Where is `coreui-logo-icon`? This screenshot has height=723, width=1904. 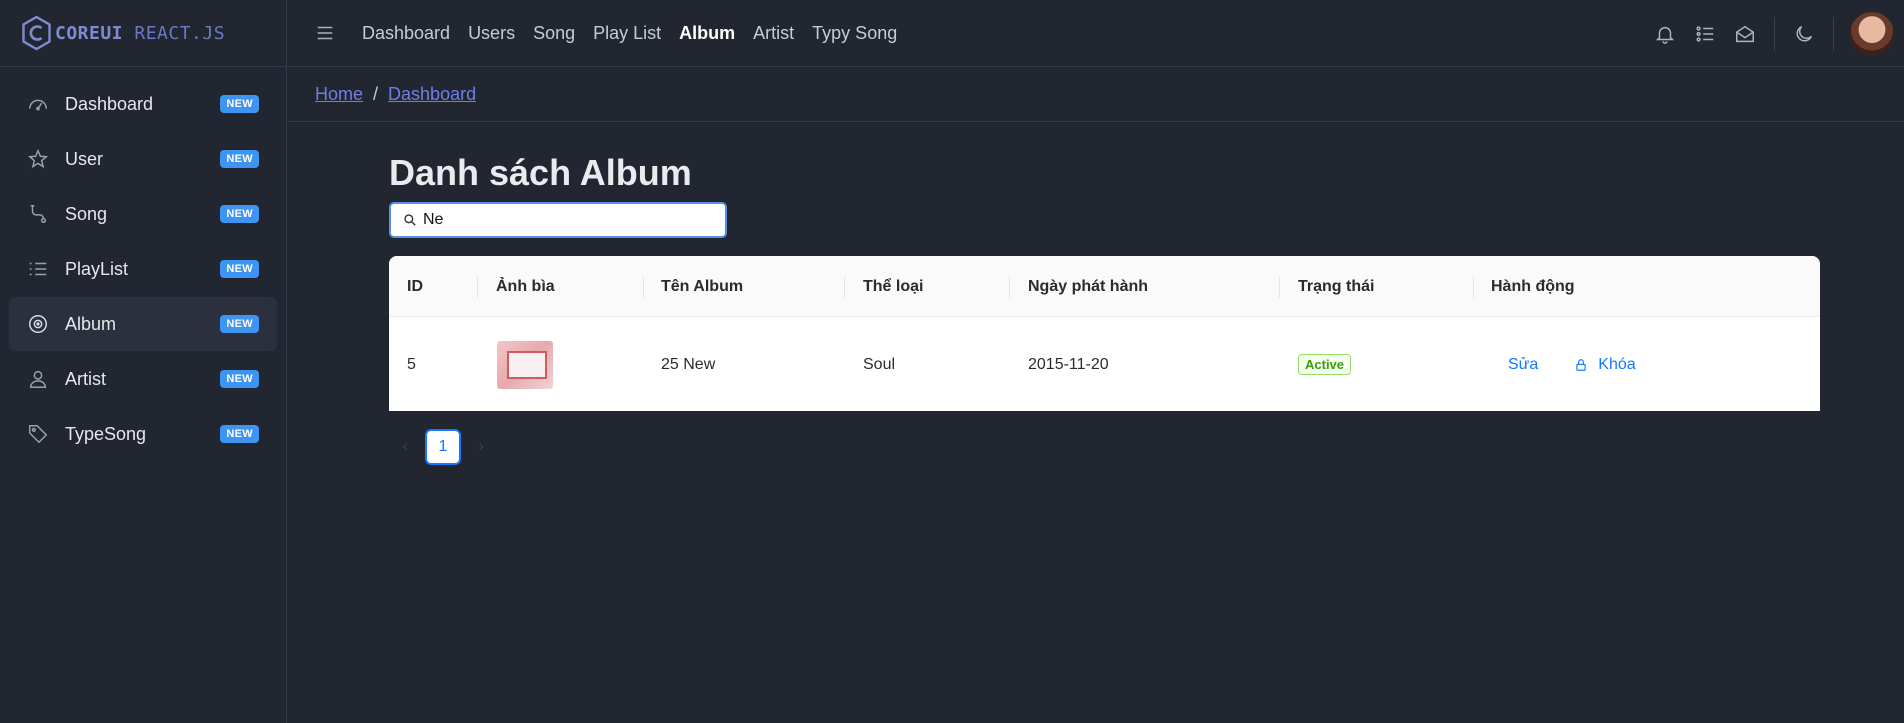
coreui-logo-icon is located at coordinates (36, 33).